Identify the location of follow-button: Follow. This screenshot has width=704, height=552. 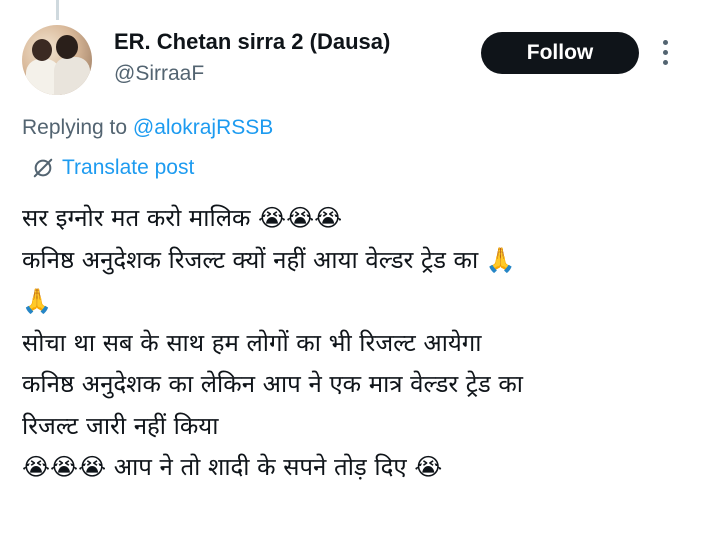
(560, 53).